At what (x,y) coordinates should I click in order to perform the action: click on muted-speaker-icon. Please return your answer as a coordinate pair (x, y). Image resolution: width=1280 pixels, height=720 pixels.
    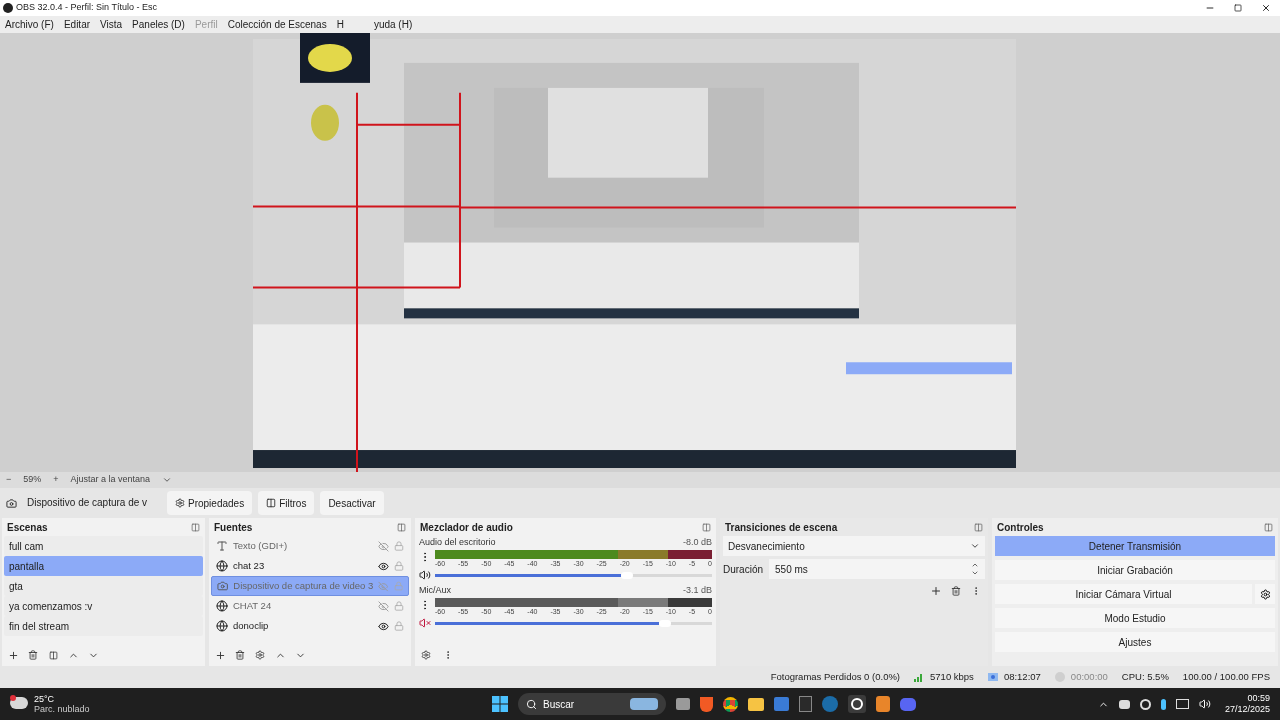
    Looking at the image, I should click on (425, 623).